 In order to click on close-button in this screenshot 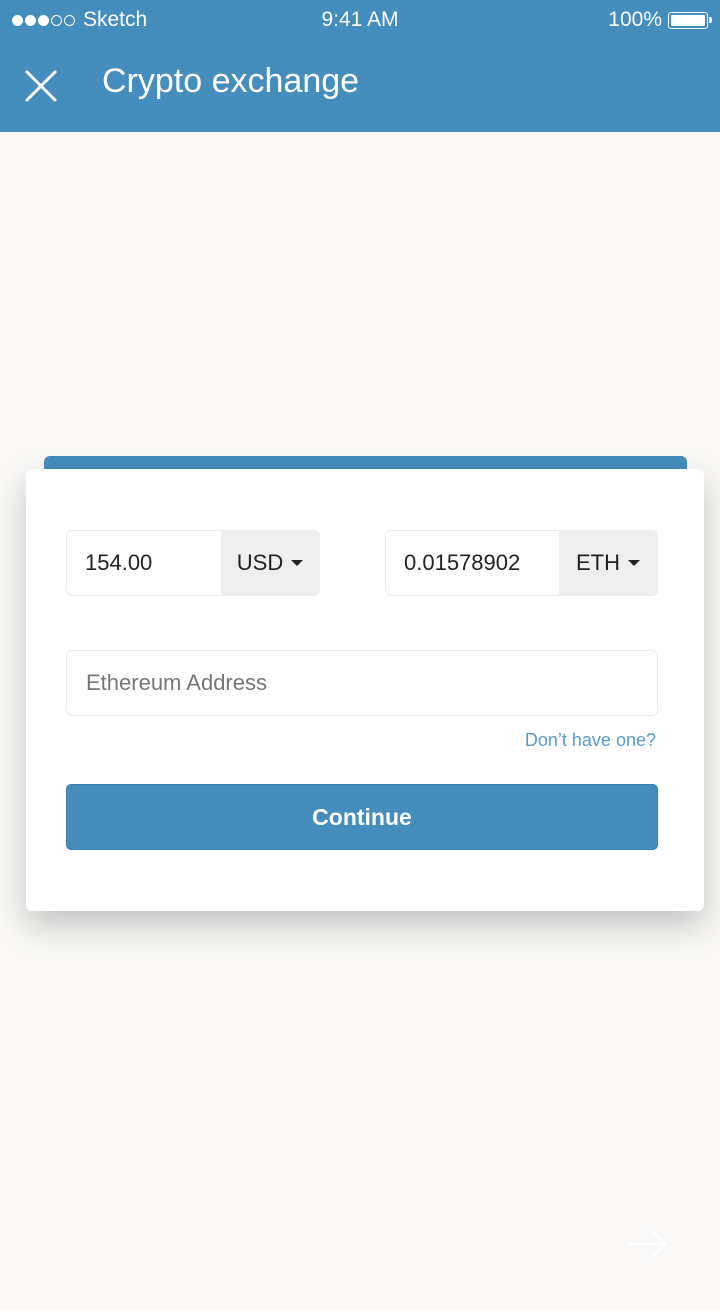, I will do `click(41, 85)`.